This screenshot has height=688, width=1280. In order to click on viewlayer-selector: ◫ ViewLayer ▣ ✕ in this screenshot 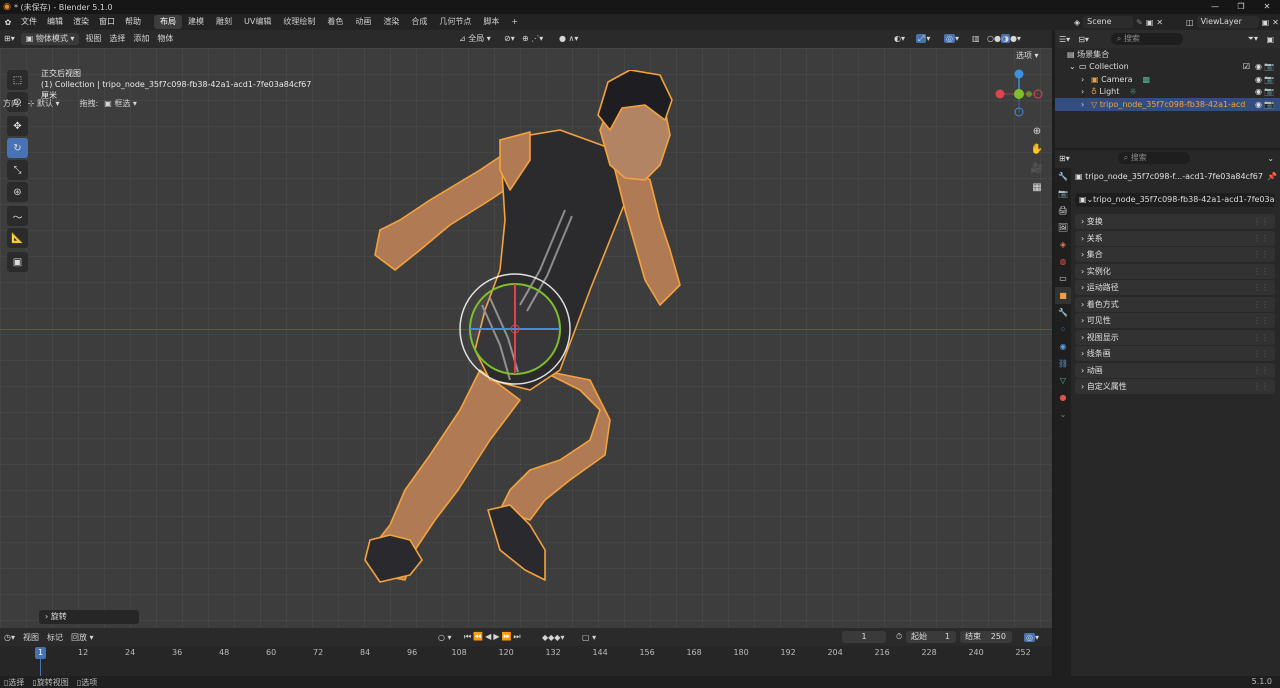, I will do `click(1232, 22)`.